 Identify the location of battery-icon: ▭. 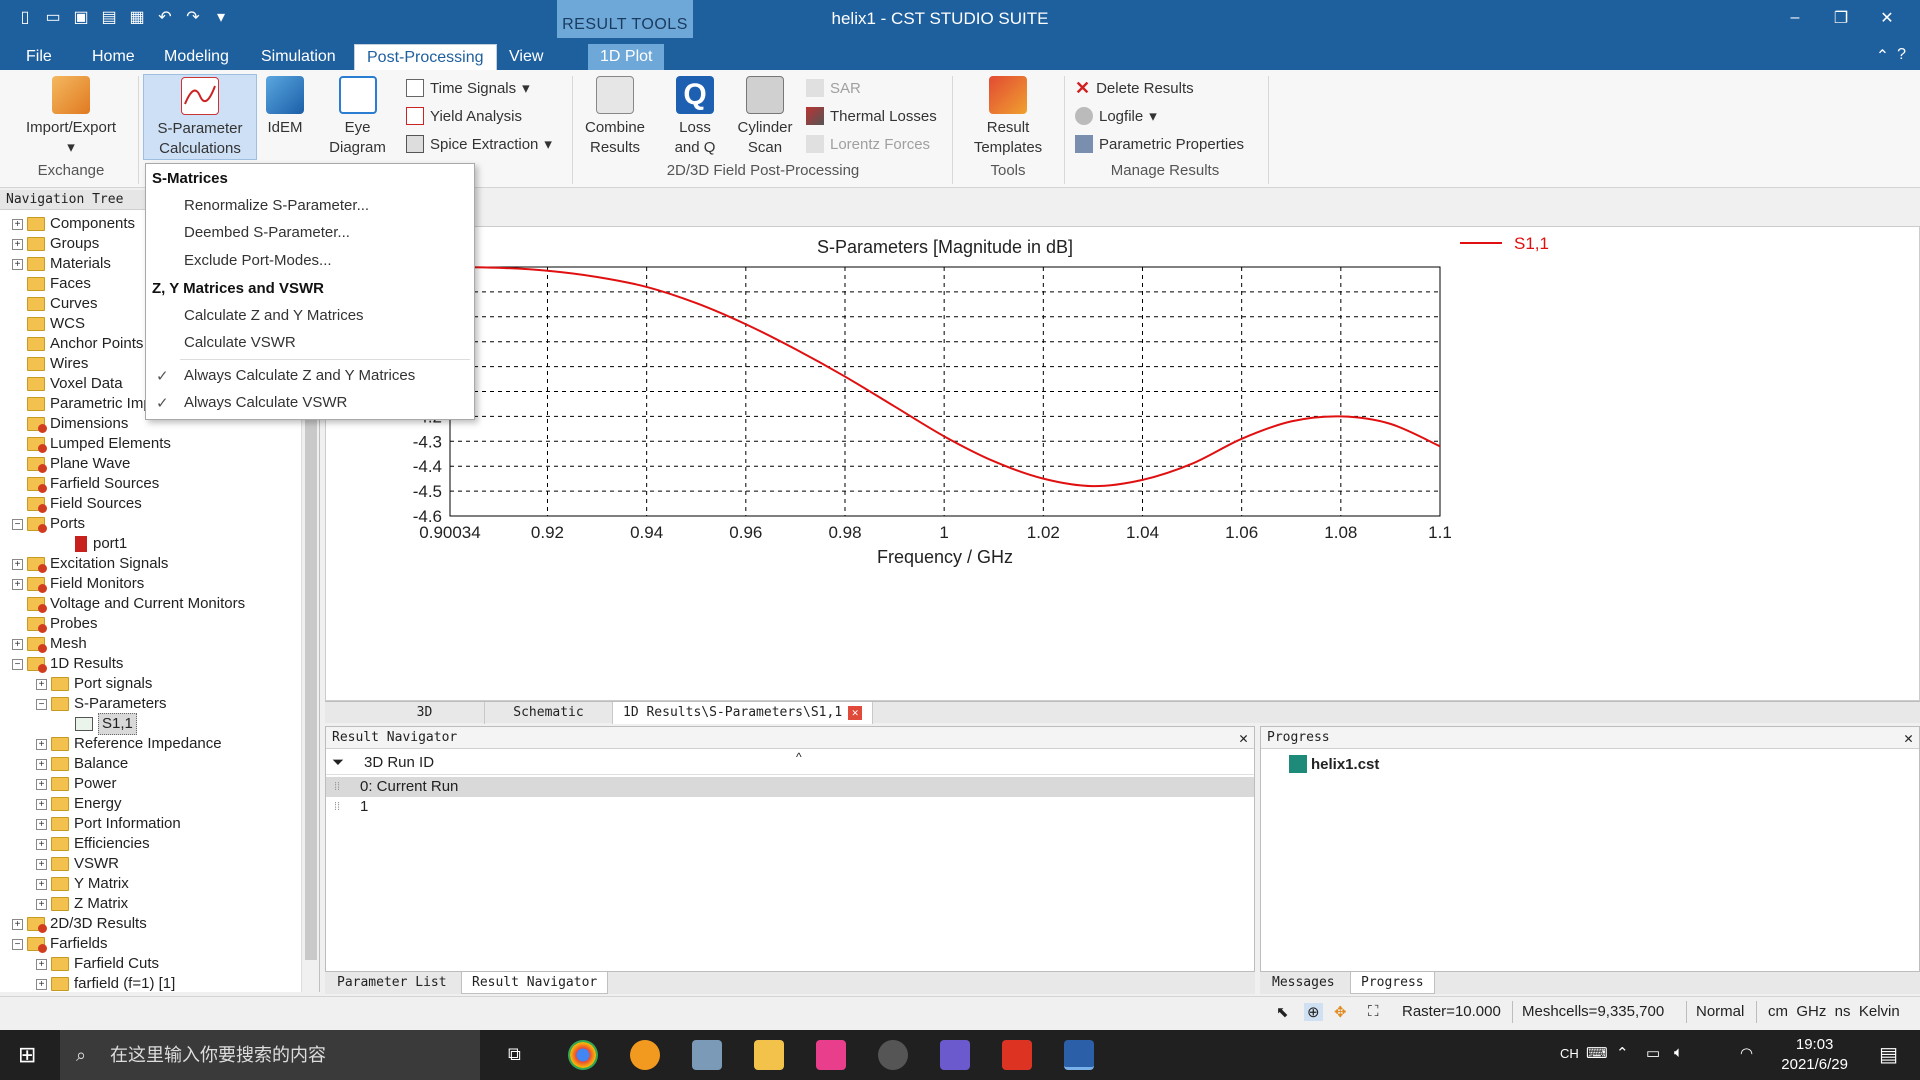
(1653, 1053).